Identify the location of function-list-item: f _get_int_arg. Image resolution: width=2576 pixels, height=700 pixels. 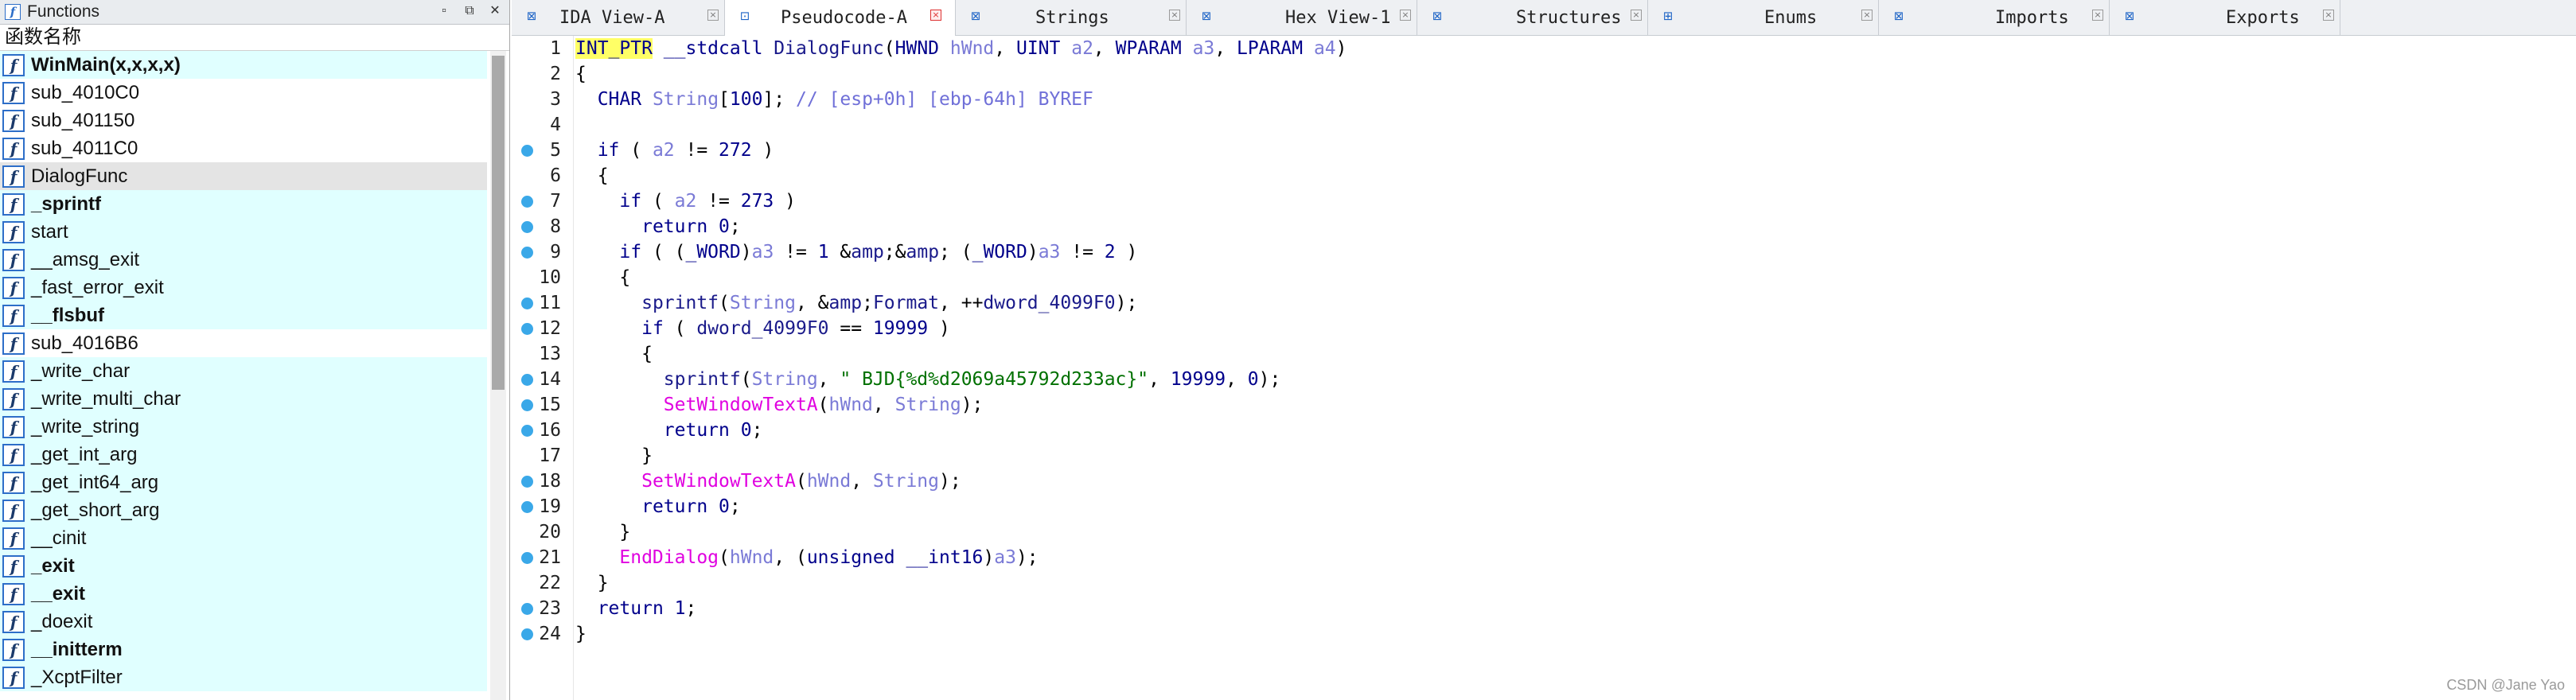
(243, 455).